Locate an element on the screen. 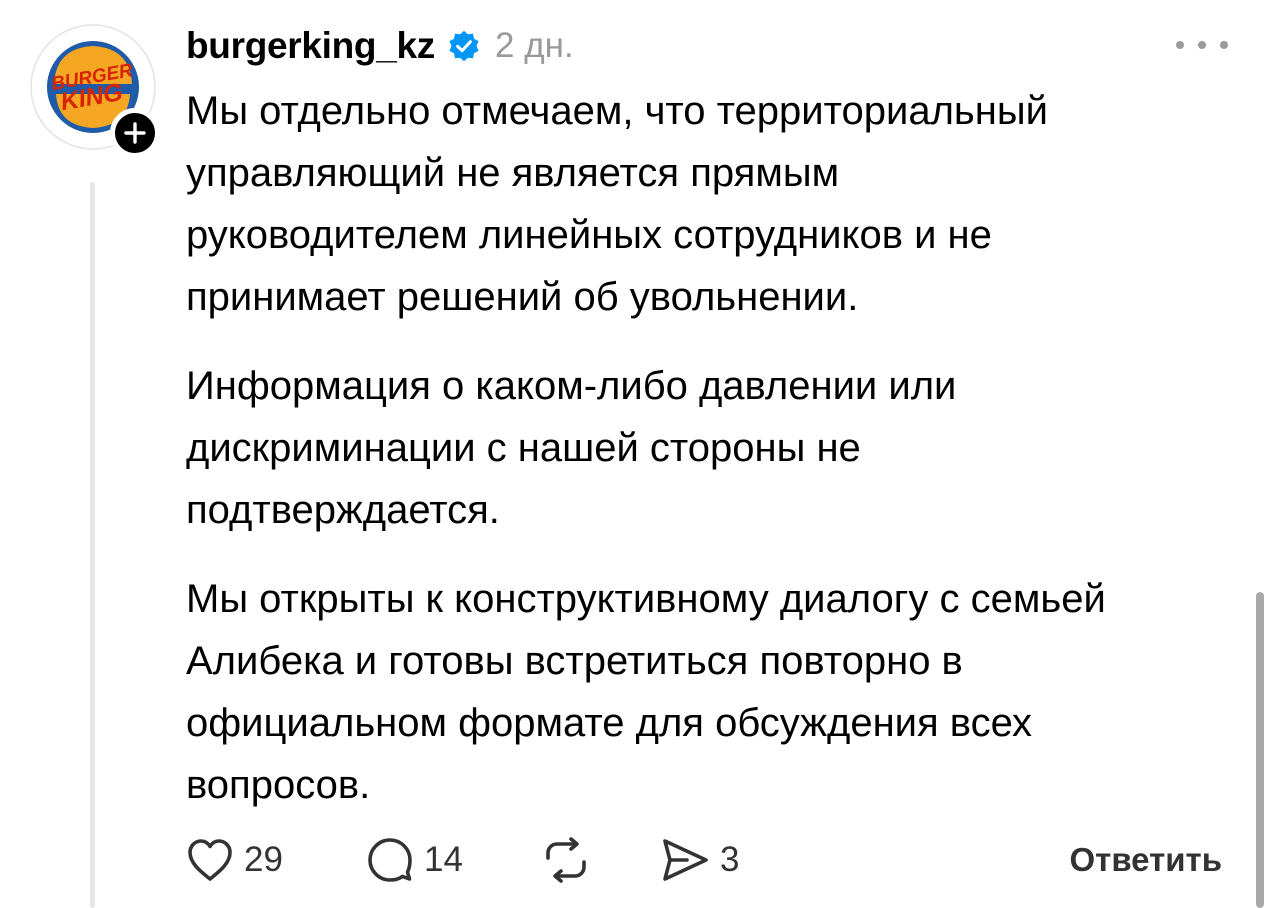 Image resolution: width=1272 pixels, height=908 pixels. comment-button: 14 is located at coordinates (414, 860).